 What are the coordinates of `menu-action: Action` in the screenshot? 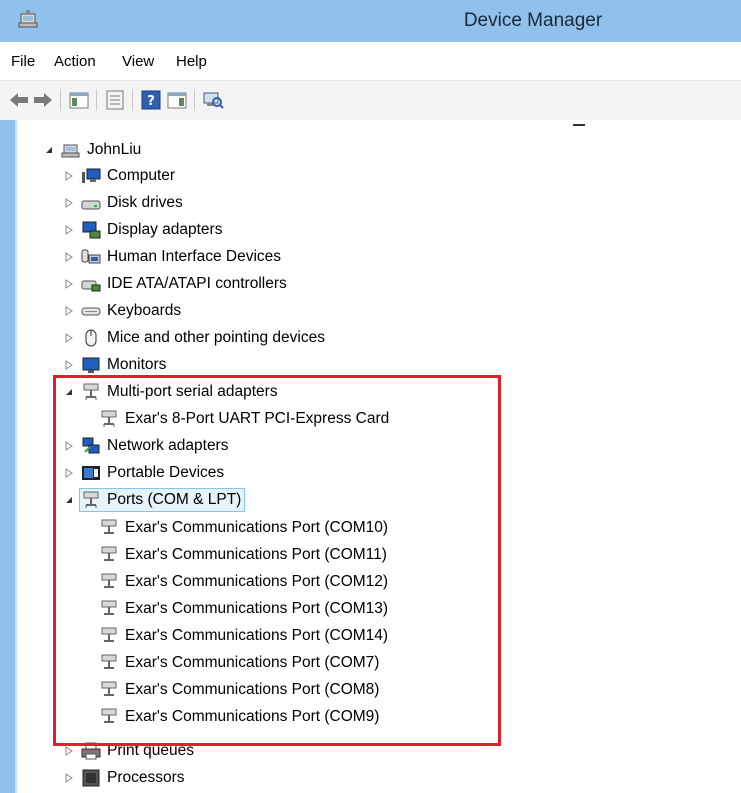 It's located at (75, 61).